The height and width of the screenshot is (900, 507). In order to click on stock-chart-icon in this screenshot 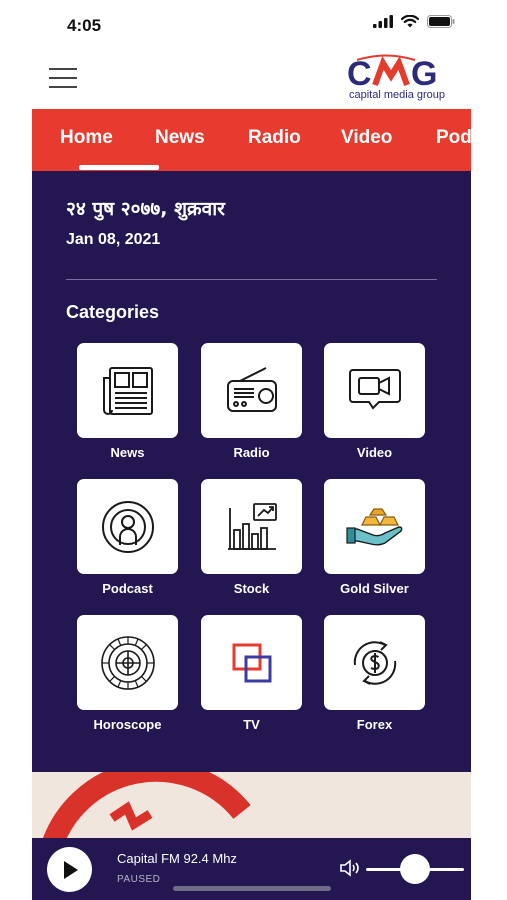, I will do `click(252, 526)`.